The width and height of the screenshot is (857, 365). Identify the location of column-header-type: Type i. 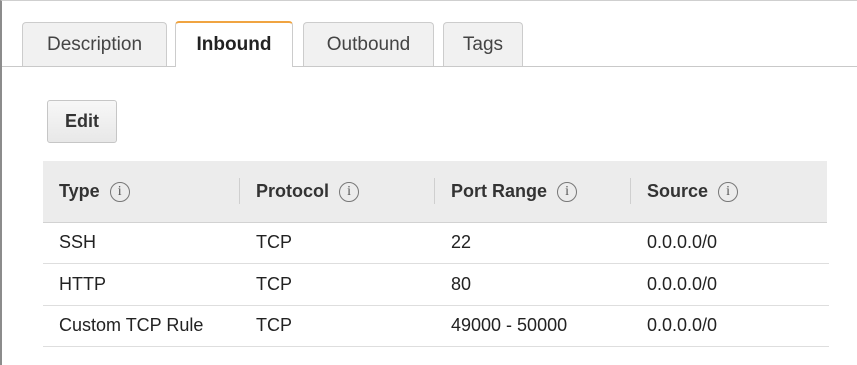
(94, 191).